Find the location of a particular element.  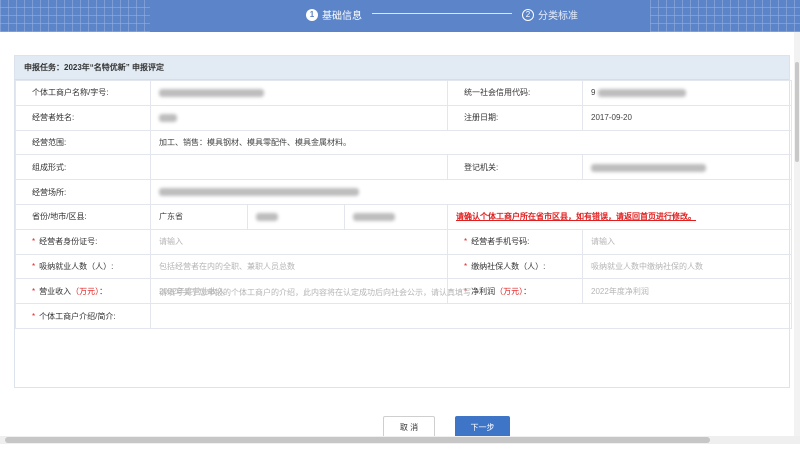

panel-title: 申报任务：2023年“名特优新” 申报评定 is located at coordinates (402, 68).